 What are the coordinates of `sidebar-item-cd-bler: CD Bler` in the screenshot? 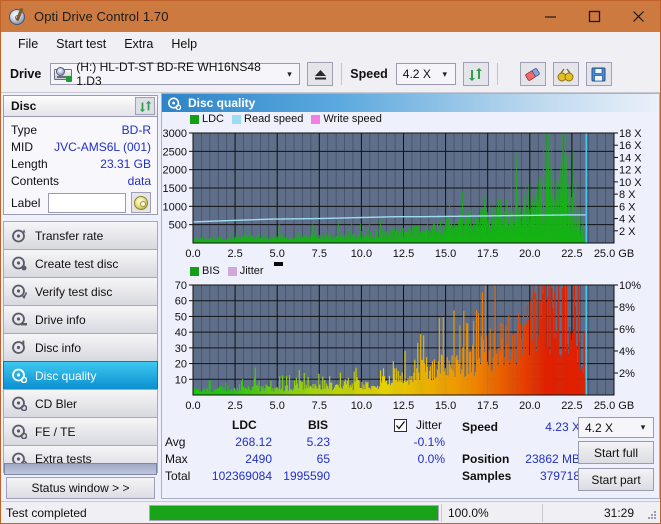 It's located at (80, 403).